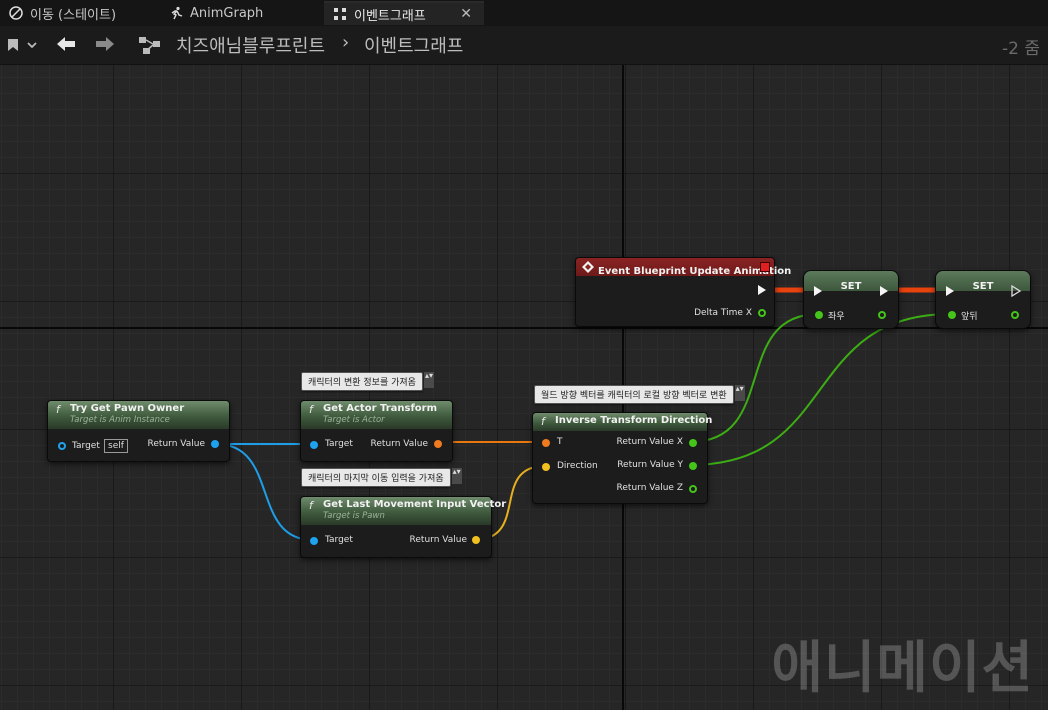 The height and width of the screenshot is (710, 1048). I want to click on return-y-pin, so click(693, 466).